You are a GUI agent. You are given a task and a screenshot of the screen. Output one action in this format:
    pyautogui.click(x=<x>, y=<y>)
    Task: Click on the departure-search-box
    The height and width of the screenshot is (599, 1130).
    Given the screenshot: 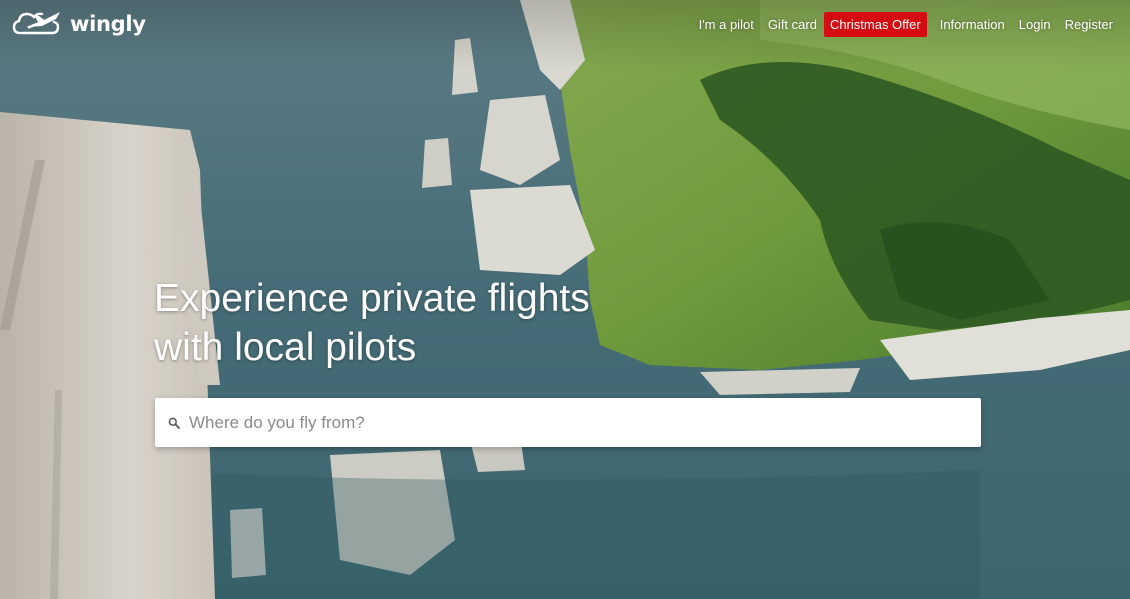 What is the action you would take?
    pyautogui.click(x=568, y=422)
    